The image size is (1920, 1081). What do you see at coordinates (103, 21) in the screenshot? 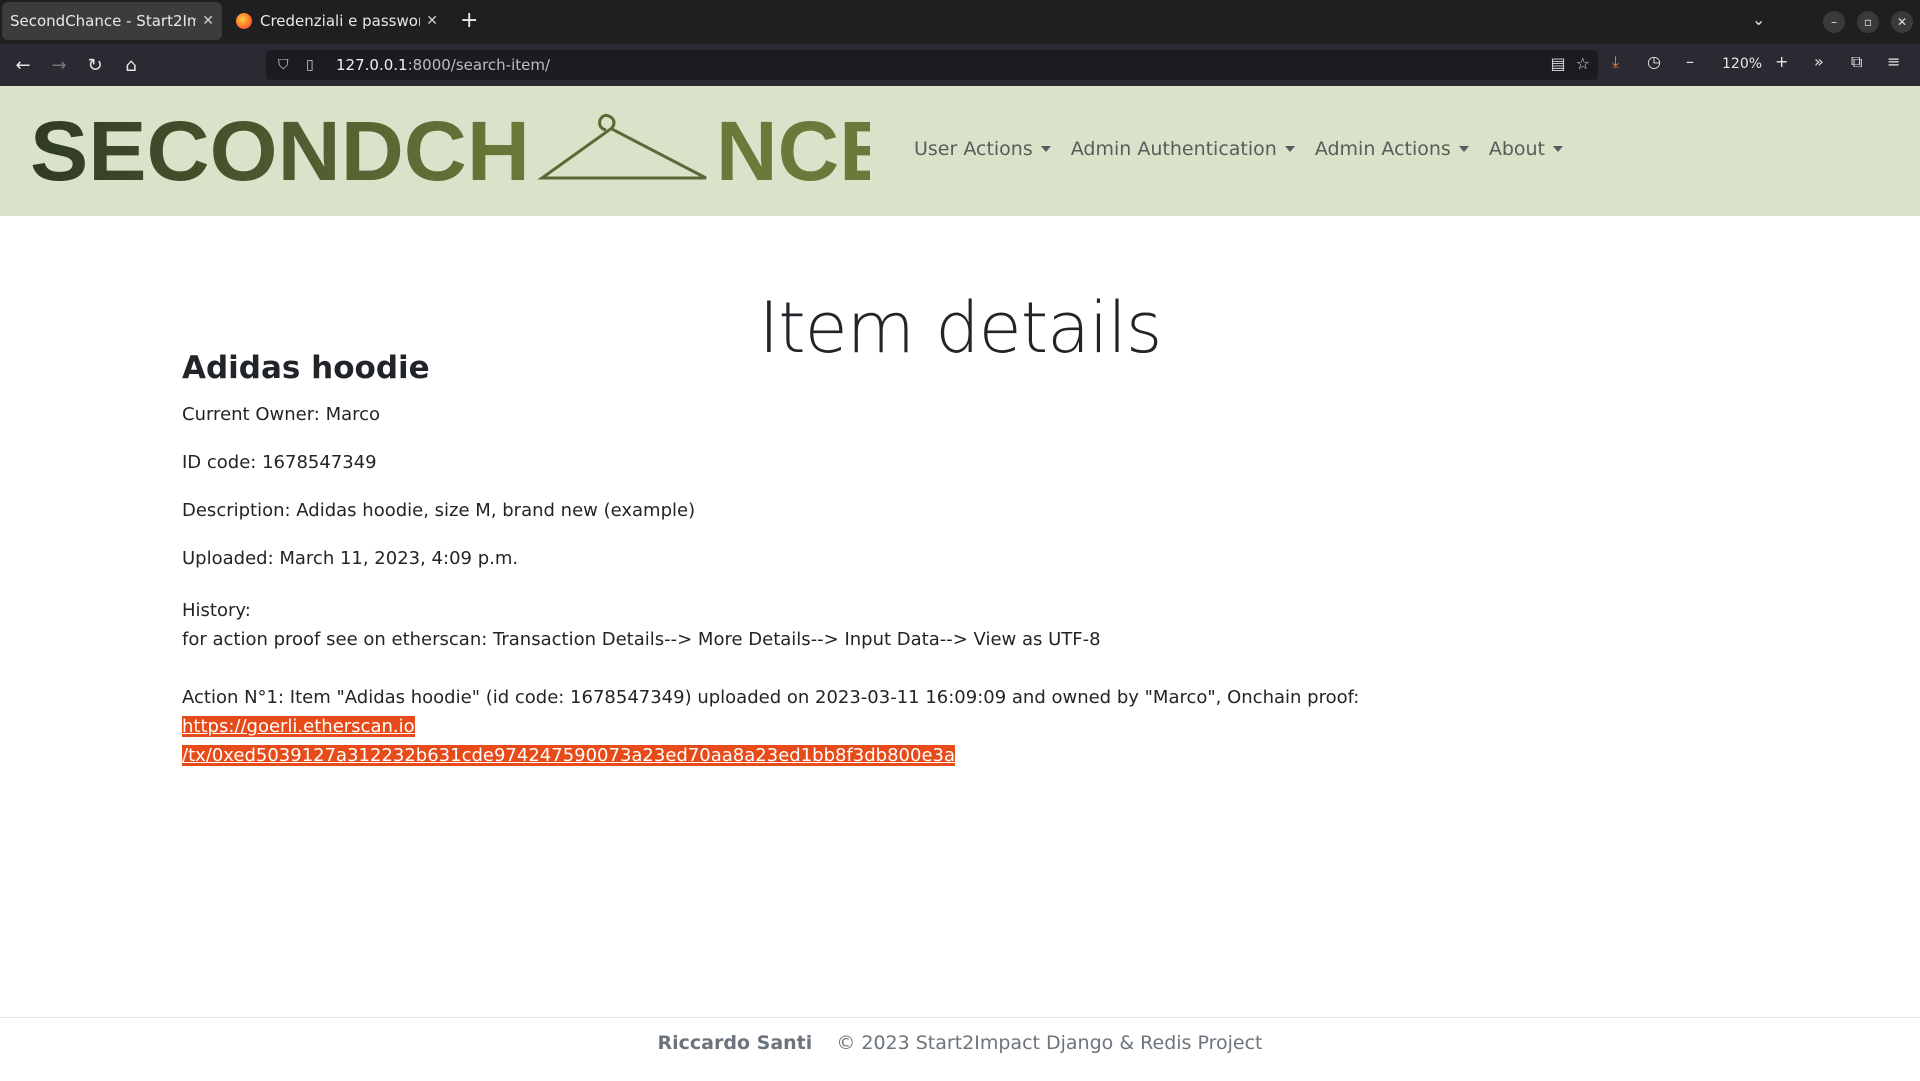
I see `tab-title: SecondChance - Start2Impact` at bounding box center [103, 21].